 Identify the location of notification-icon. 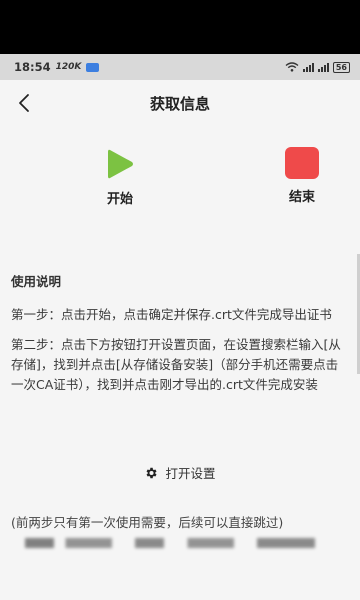
(93, 67).